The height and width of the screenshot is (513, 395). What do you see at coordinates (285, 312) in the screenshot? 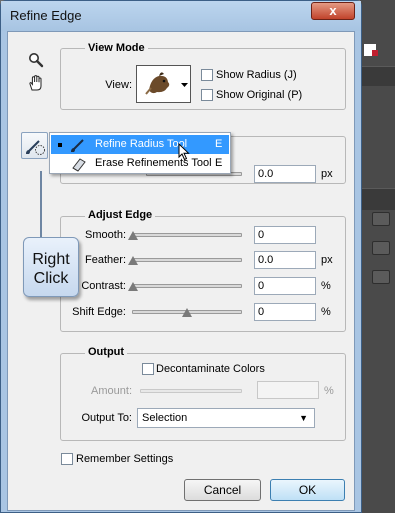
I see `shift-edge-input: 0` at bounding box center [285, 312].